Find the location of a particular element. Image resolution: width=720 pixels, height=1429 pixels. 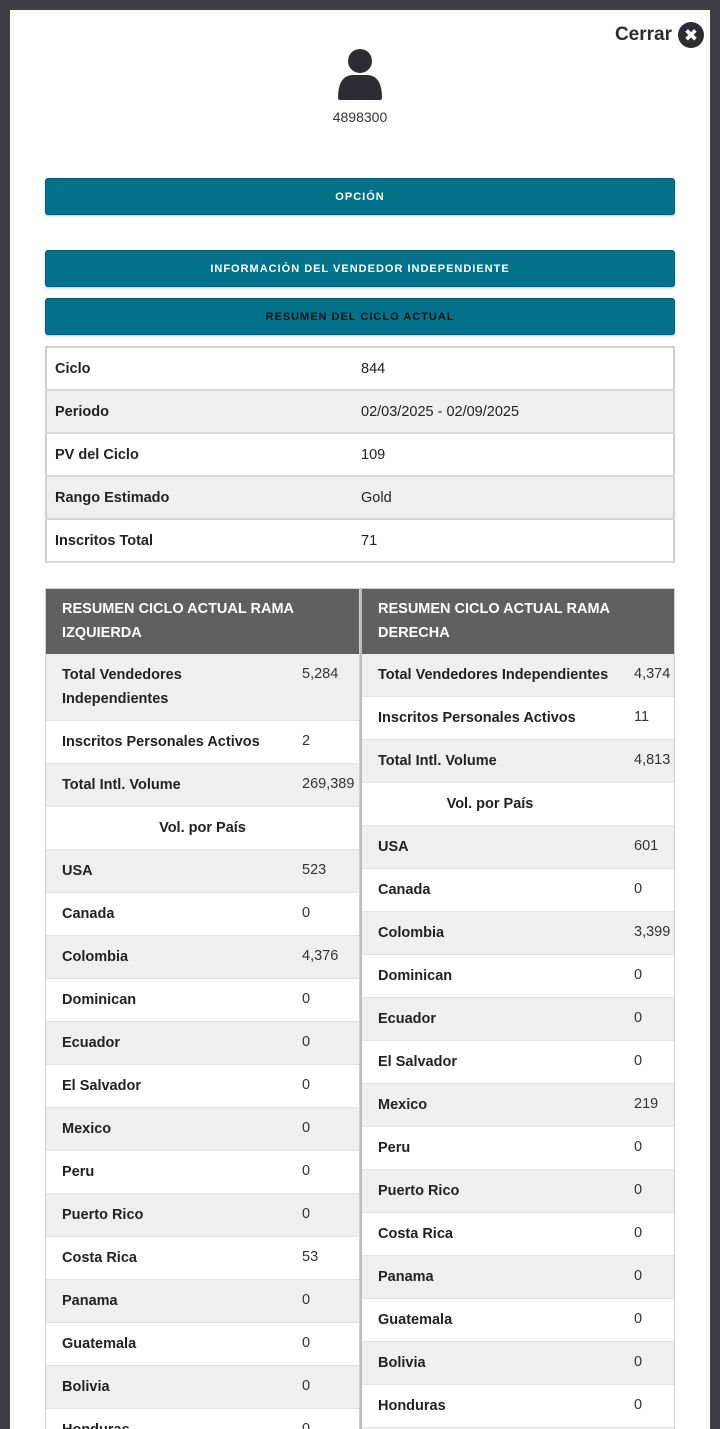

table-row: Inscritos Personales Activos 2 is located at coordinates (202, 742).